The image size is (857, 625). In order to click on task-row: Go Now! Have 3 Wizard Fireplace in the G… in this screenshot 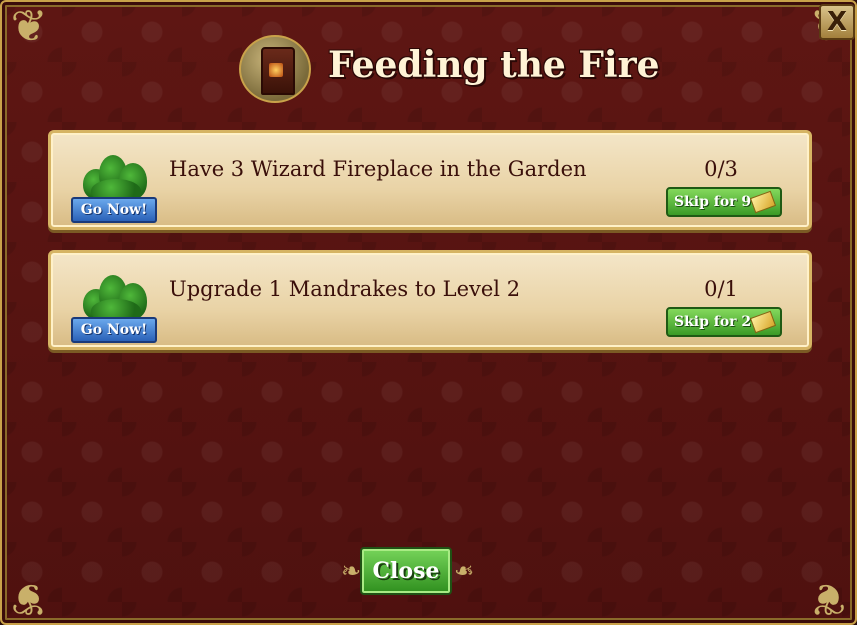, I will do `click(430, 180)`.